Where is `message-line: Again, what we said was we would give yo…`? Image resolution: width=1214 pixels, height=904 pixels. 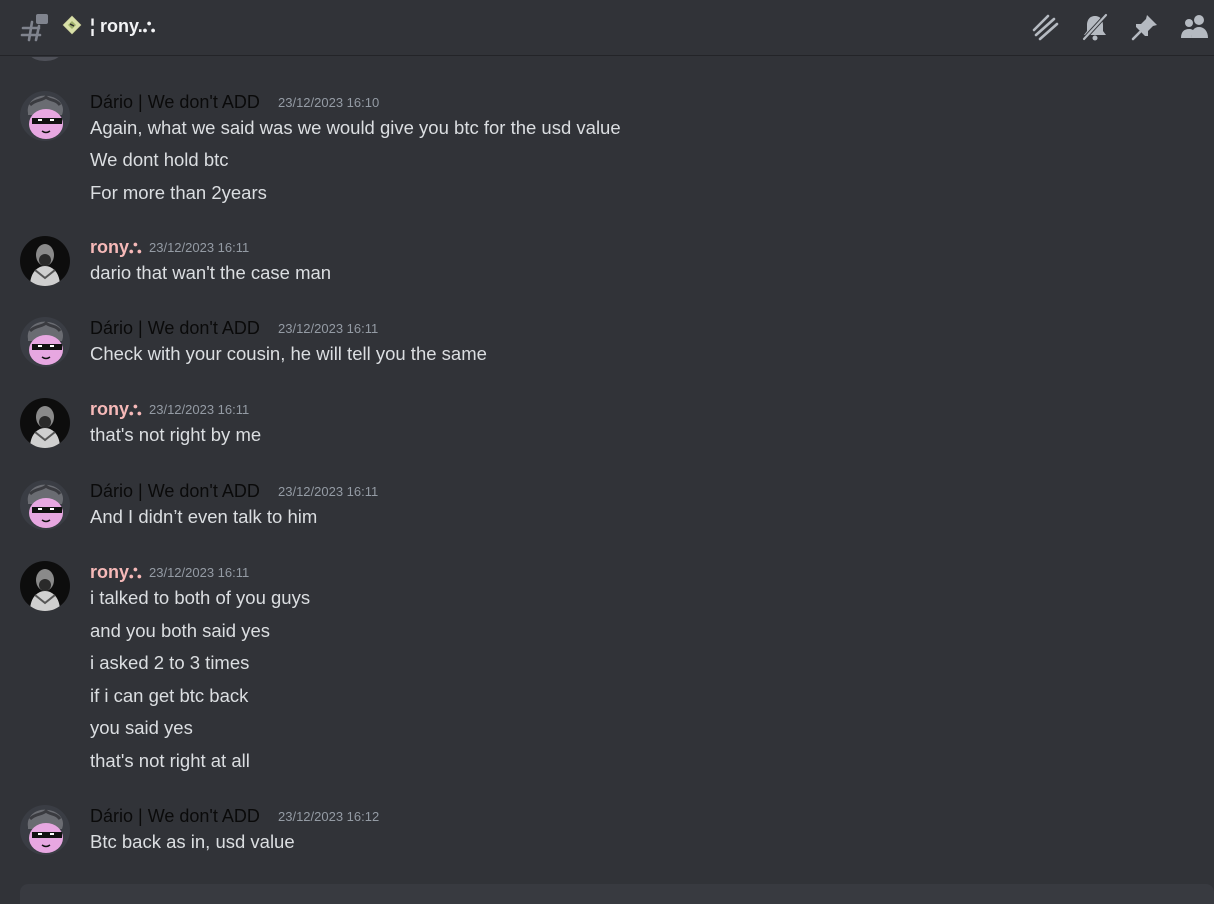
message-line: Again, what we said was we would give yo… is located at coordinates (355, 127).